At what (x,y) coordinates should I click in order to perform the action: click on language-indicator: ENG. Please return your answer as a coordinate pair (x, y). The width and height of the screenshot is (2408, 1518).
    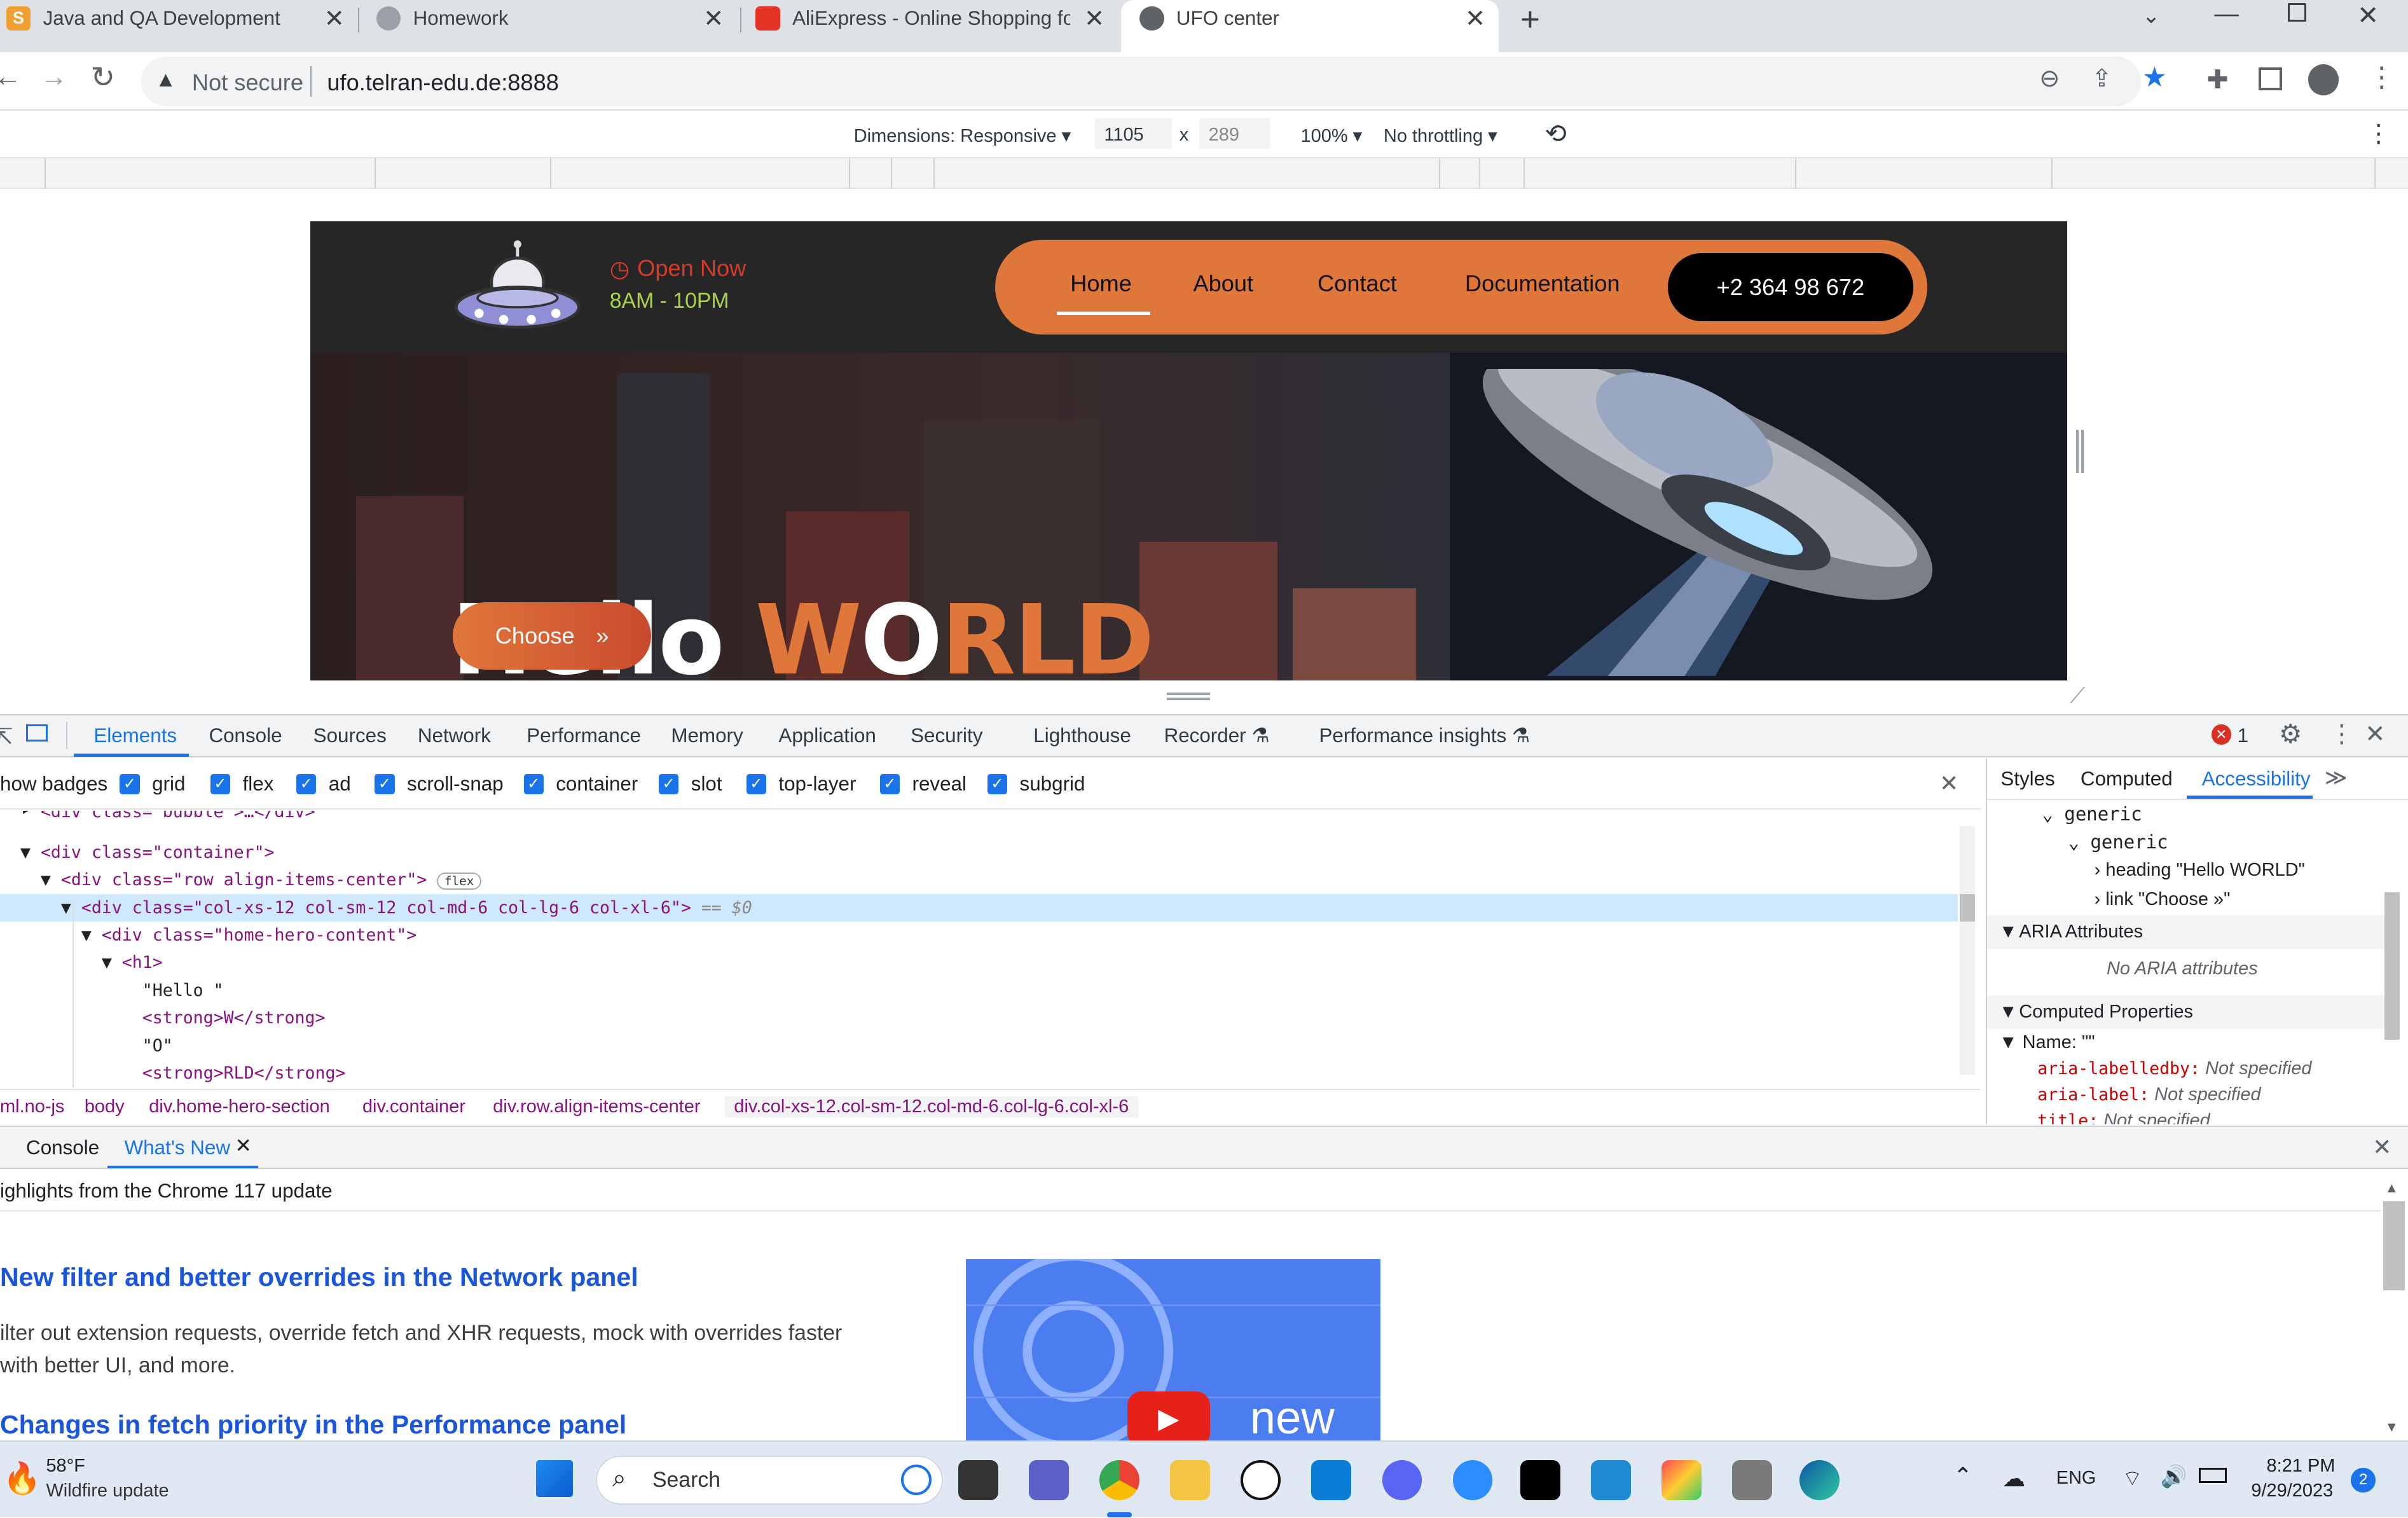
    Looking at the image, I should click on (2076, 1479).